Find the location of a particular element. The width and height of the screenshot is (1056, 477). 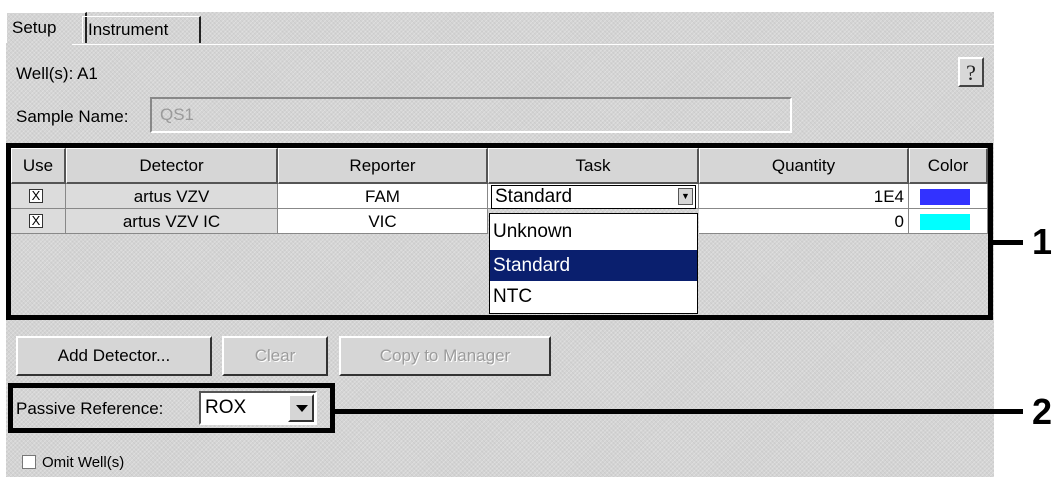

help-button: ? is located at coordinates (971, 72).